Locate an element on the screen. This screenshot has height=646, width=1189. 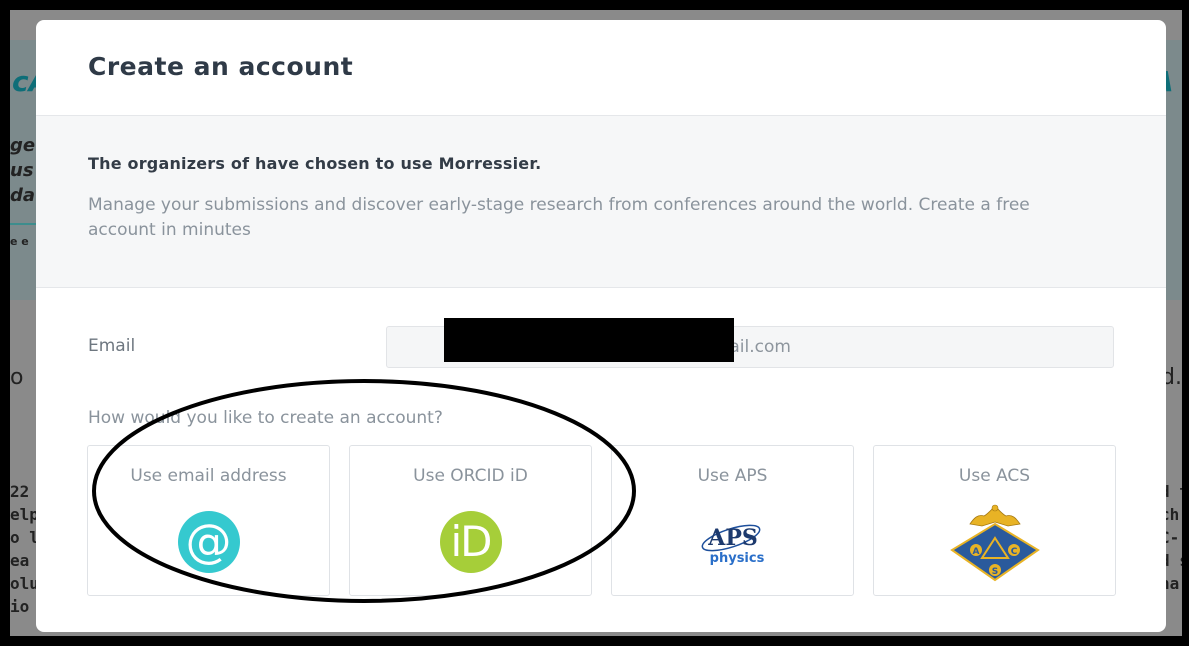
option-label: Use email address is located at coordinates (208, 476).